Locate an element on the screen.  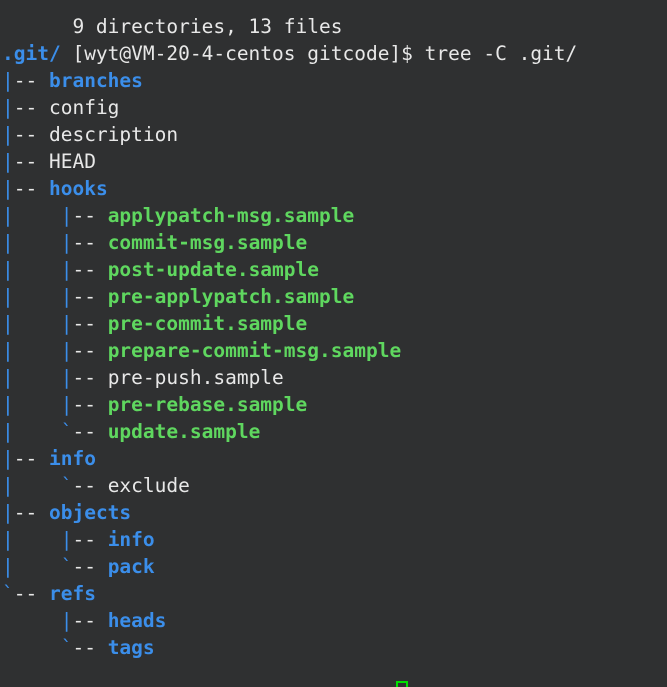
shell-prompt: [wyt@VM-20-4-centos gitcode]$ is located at coordinates (248, 53).